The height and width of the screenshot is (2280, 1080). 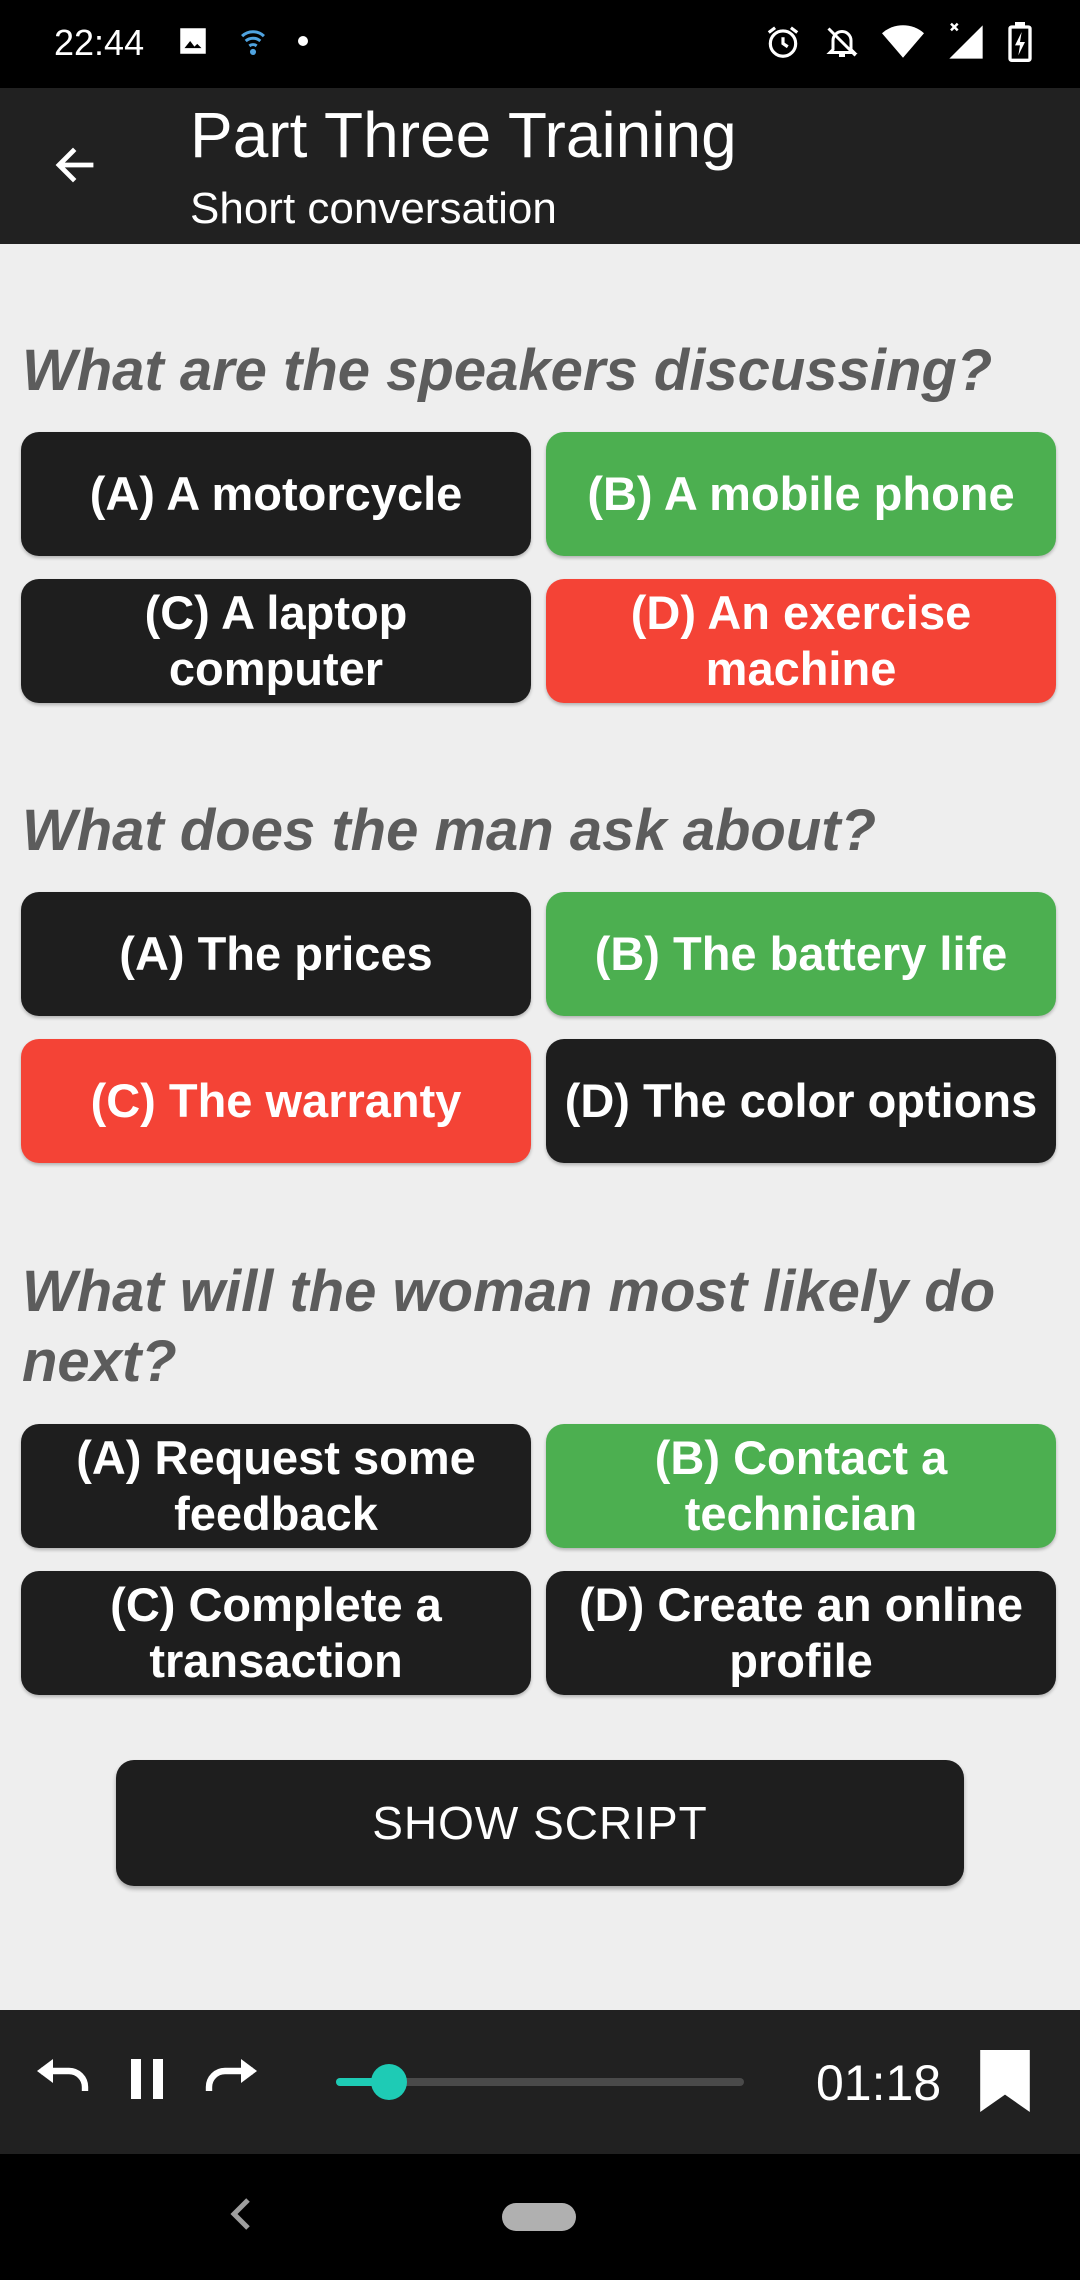 What do you see at coordinates (276, 954) in the screenshot?
I see `option-2a-button: (A) The prices` at bounding box center [276, 954].